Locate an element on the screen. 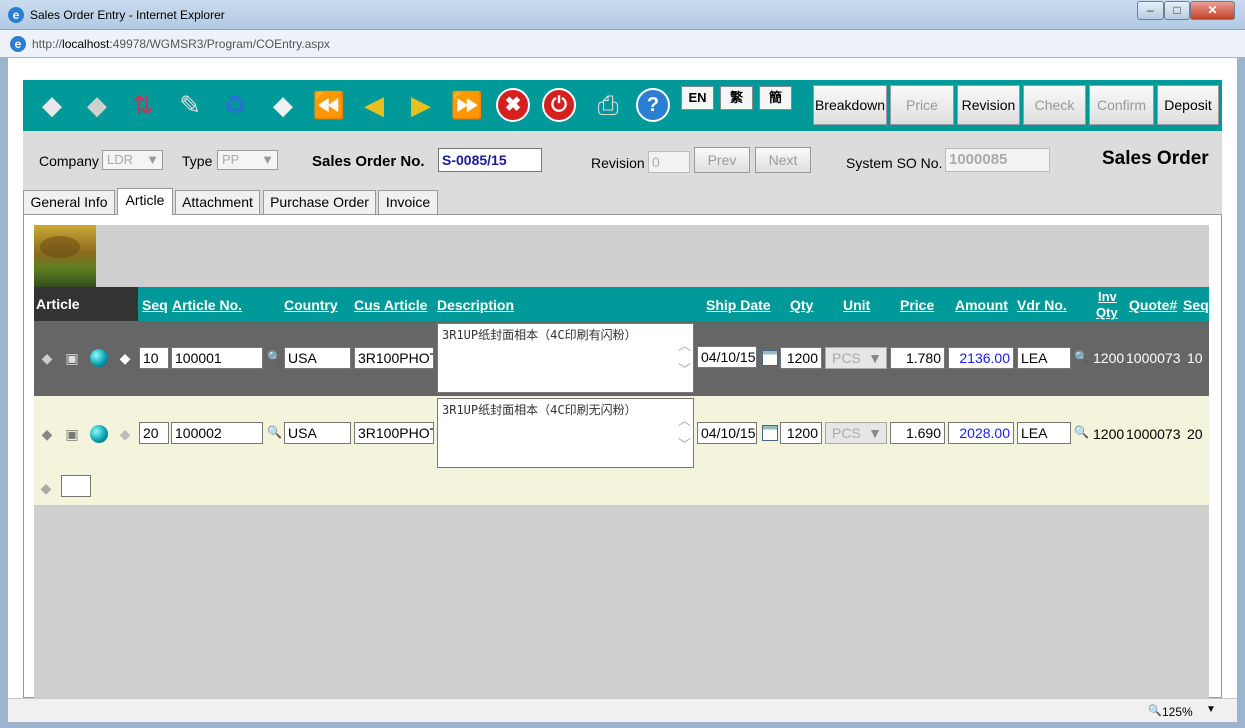 This screenshot has height=728, width=1245. header-inv: Inv is located at coordinates (1107, 296).